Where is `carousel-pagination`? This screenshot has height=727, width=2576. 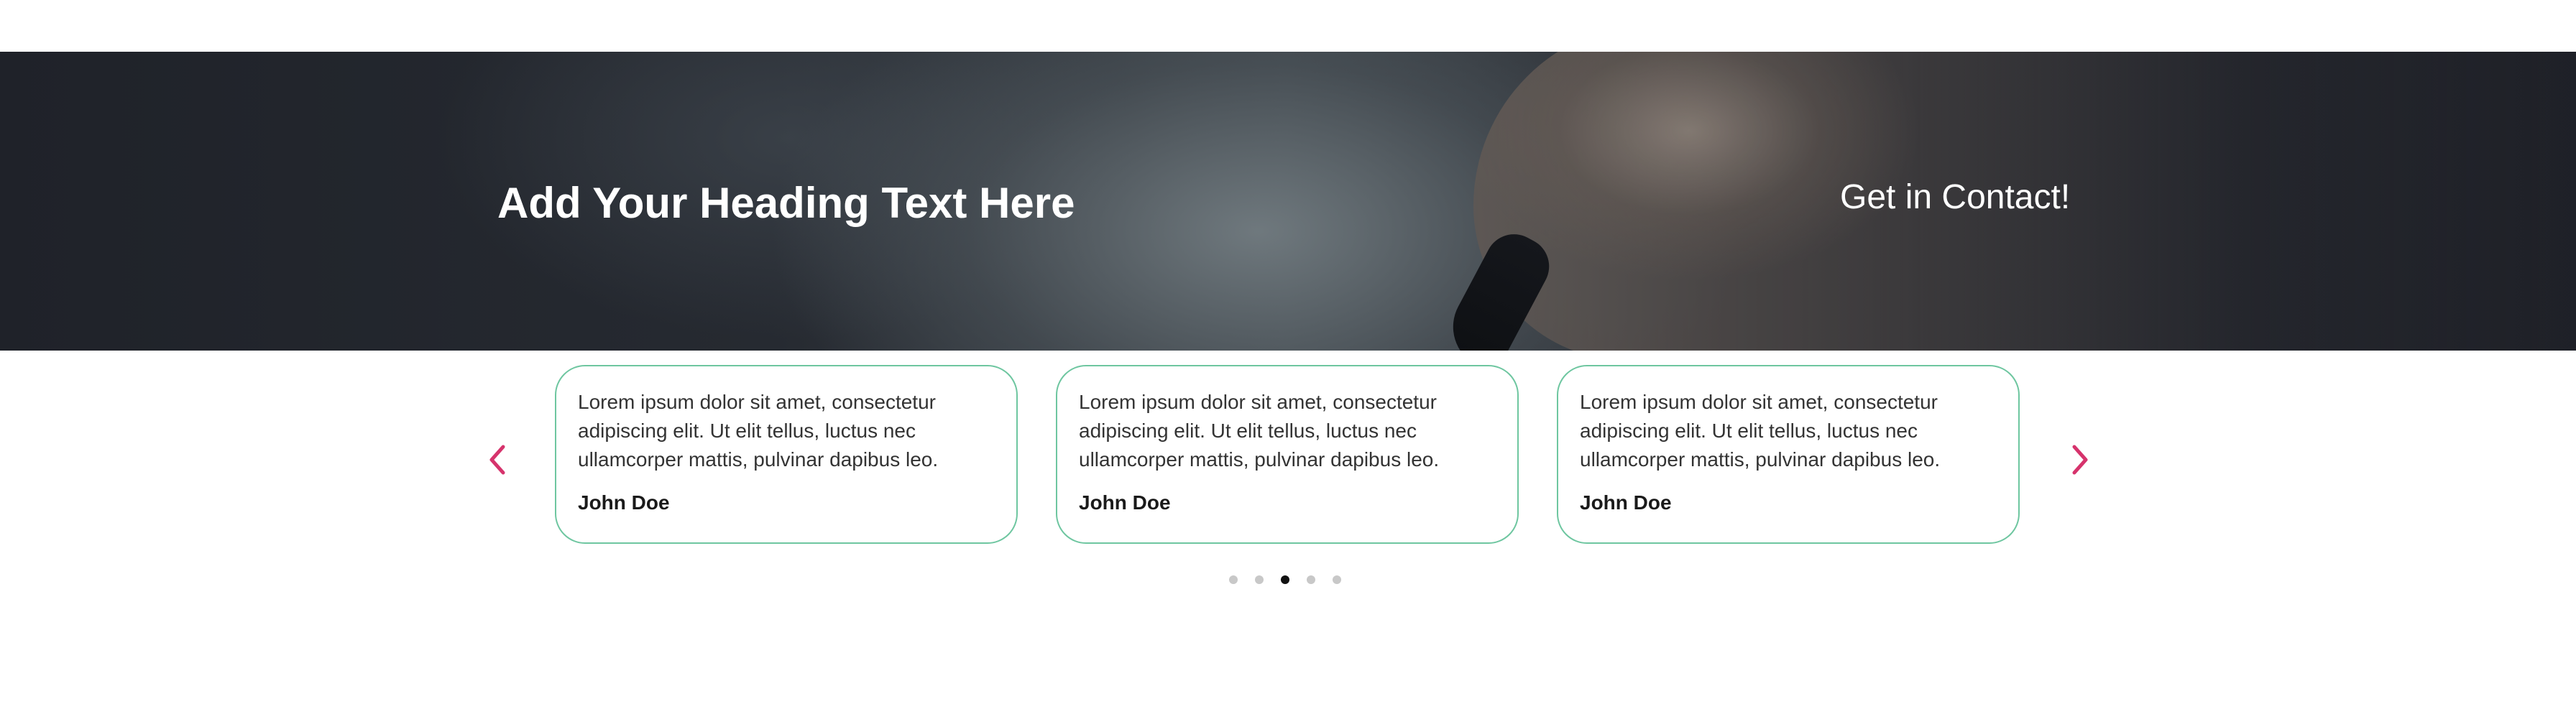
carousel-pagination is located at coordinates (1285, 580).